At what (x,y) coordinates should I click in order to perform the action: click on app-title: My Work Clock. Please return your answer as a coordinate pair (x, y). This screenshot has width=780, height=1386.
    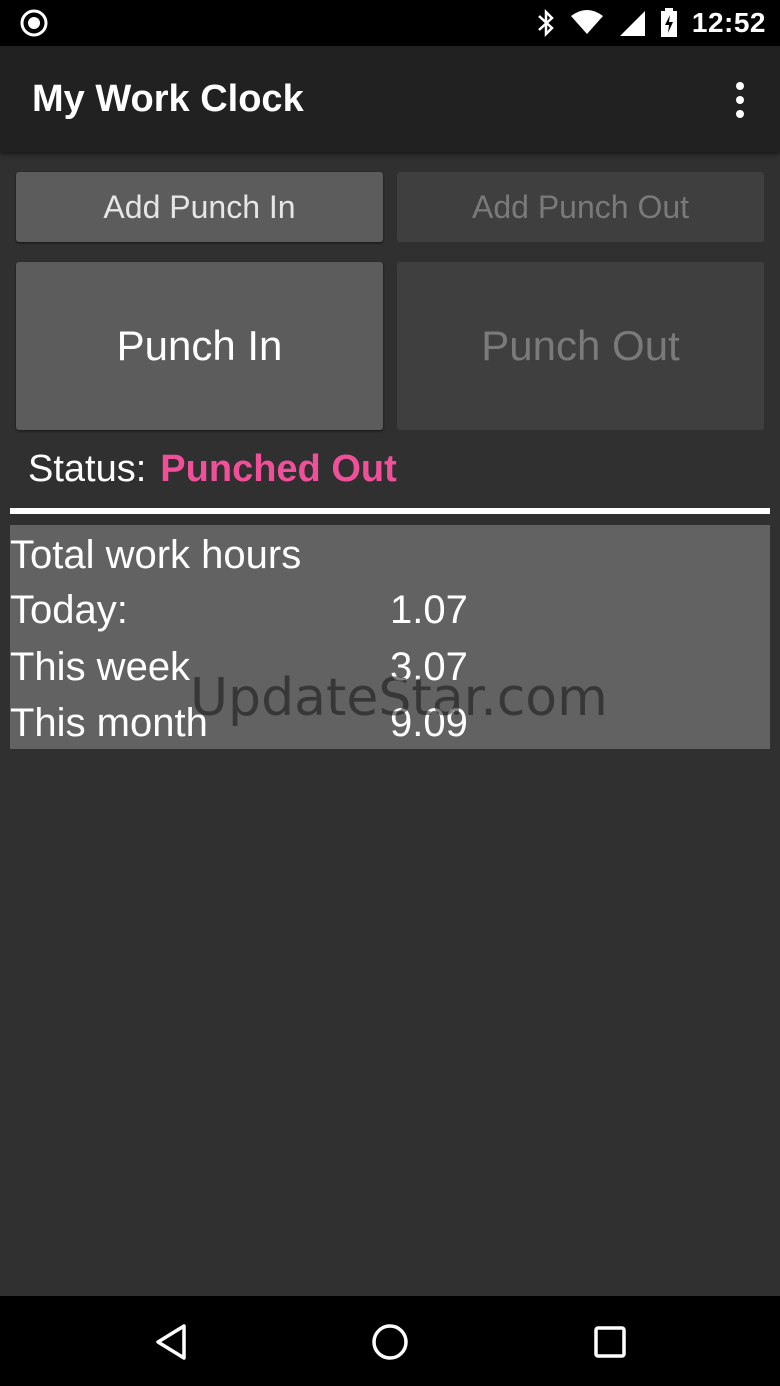
    Looking at the image, I should click on (168, 99).